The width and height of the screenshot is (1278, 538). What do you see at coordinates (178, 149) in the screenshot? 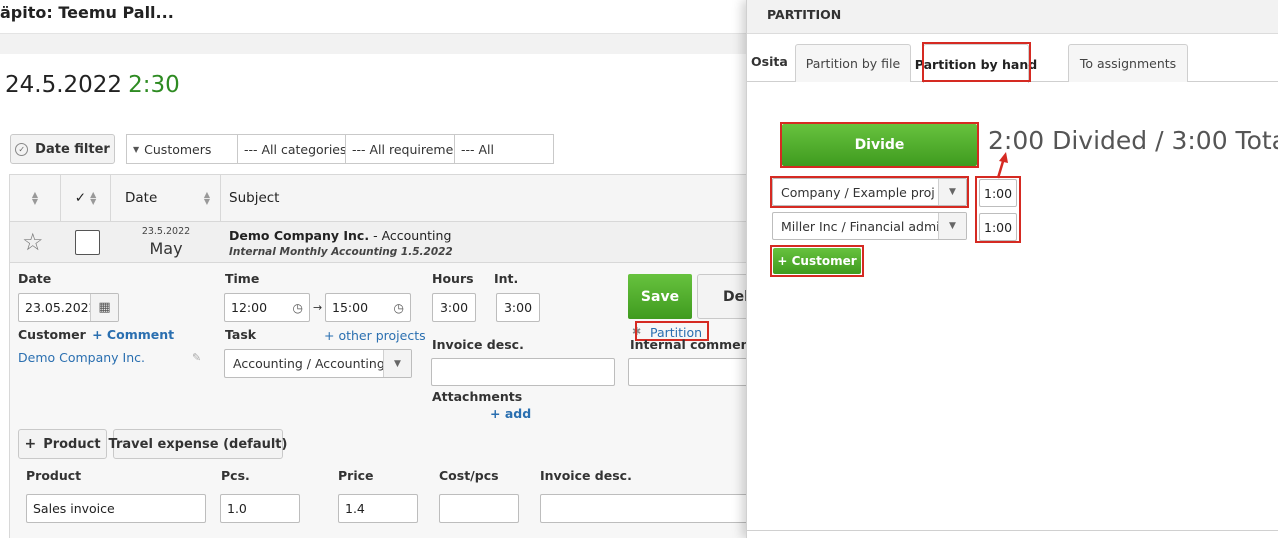
I see `customers-filter-label: Customers` at bounding box center [178, 149].